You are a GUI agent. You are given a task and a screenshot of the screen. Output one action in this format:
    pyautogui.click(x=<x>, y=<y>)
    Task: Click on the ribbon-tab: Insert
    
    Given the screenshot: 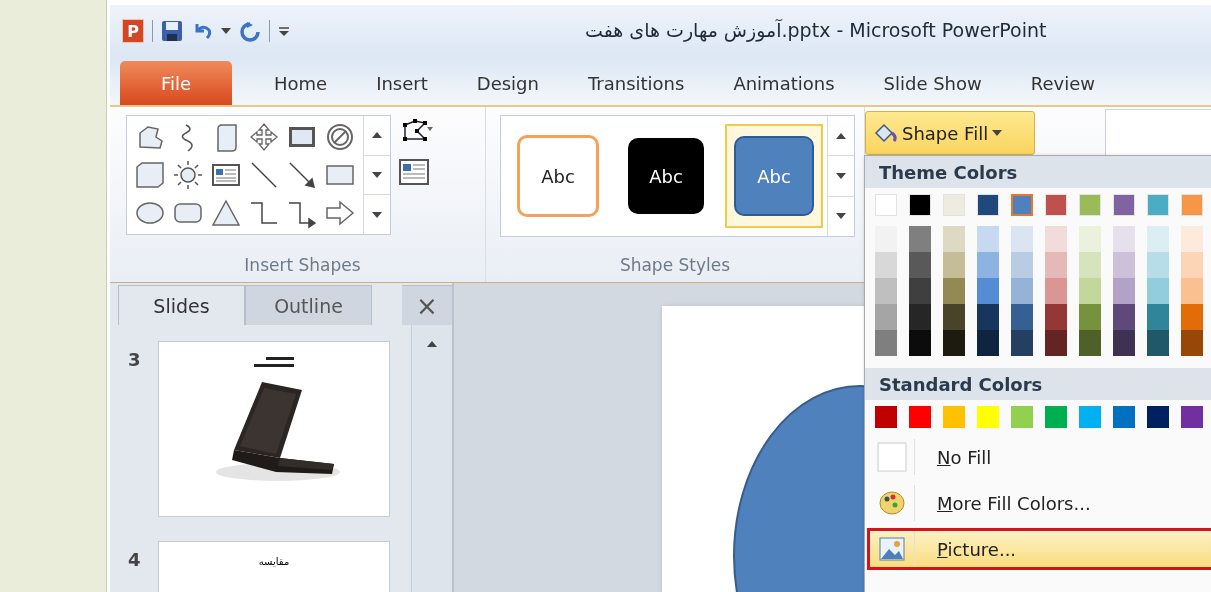 What is the action you would take?
    pyautogui.click(x=402, y=83)
    